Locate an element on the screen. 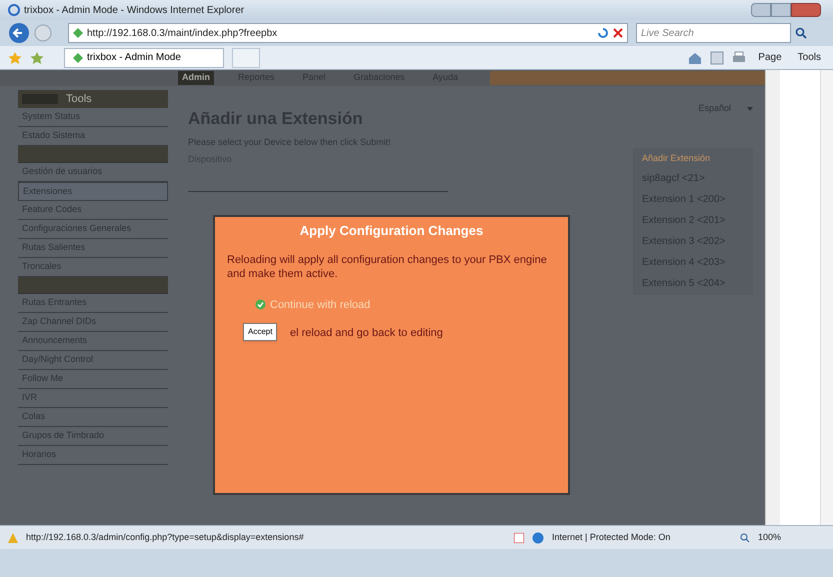  sidebar-item: Extensiones is located at coordinates (93, 191).